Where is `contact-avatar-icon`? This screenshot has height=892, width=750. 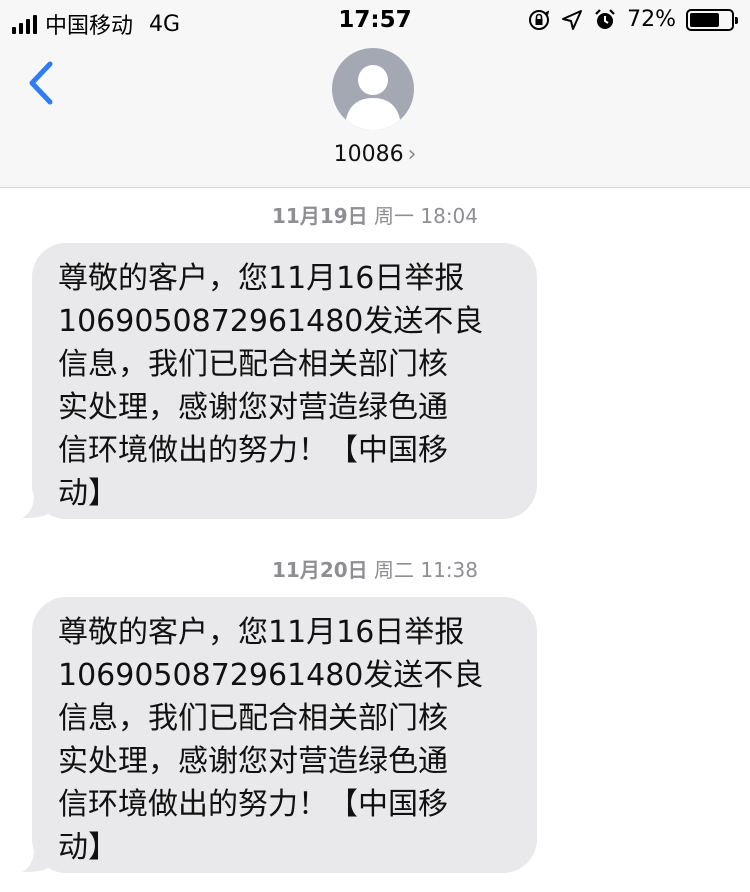 contact-avatar-icon is located at coordinates (373, 89).